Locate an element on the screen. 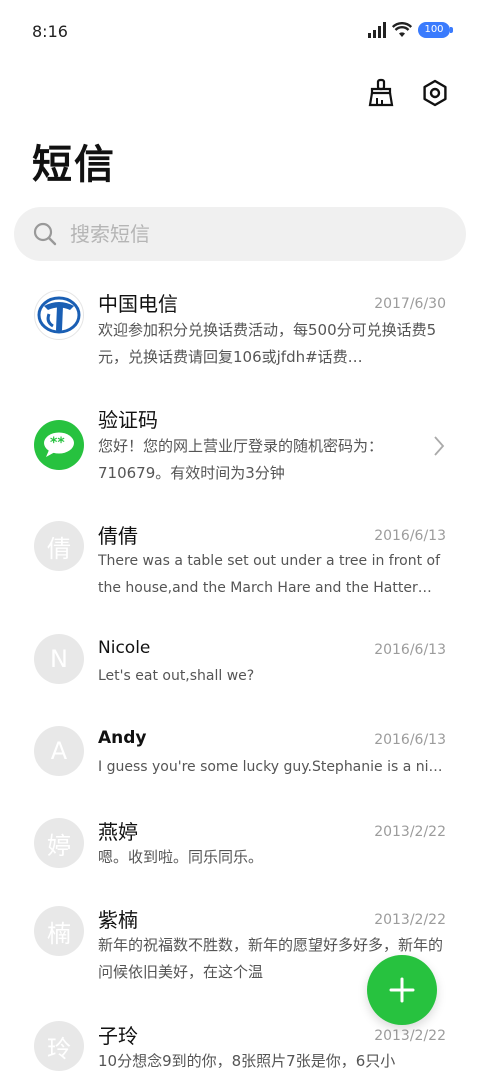 Image resolution: width=480 pixels, height=1076 pixels. conversation-name: Andy is located at coordinates (122, 738).